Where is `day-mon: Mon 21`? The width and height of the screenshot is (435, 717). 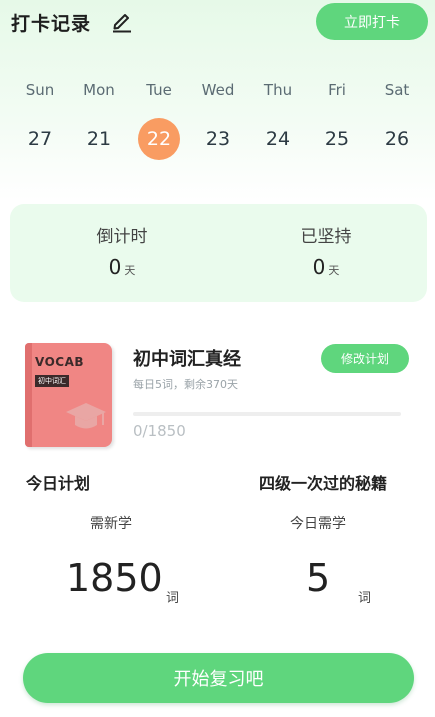
day-mon: Mon 21 is located at coordinates (99, 119).